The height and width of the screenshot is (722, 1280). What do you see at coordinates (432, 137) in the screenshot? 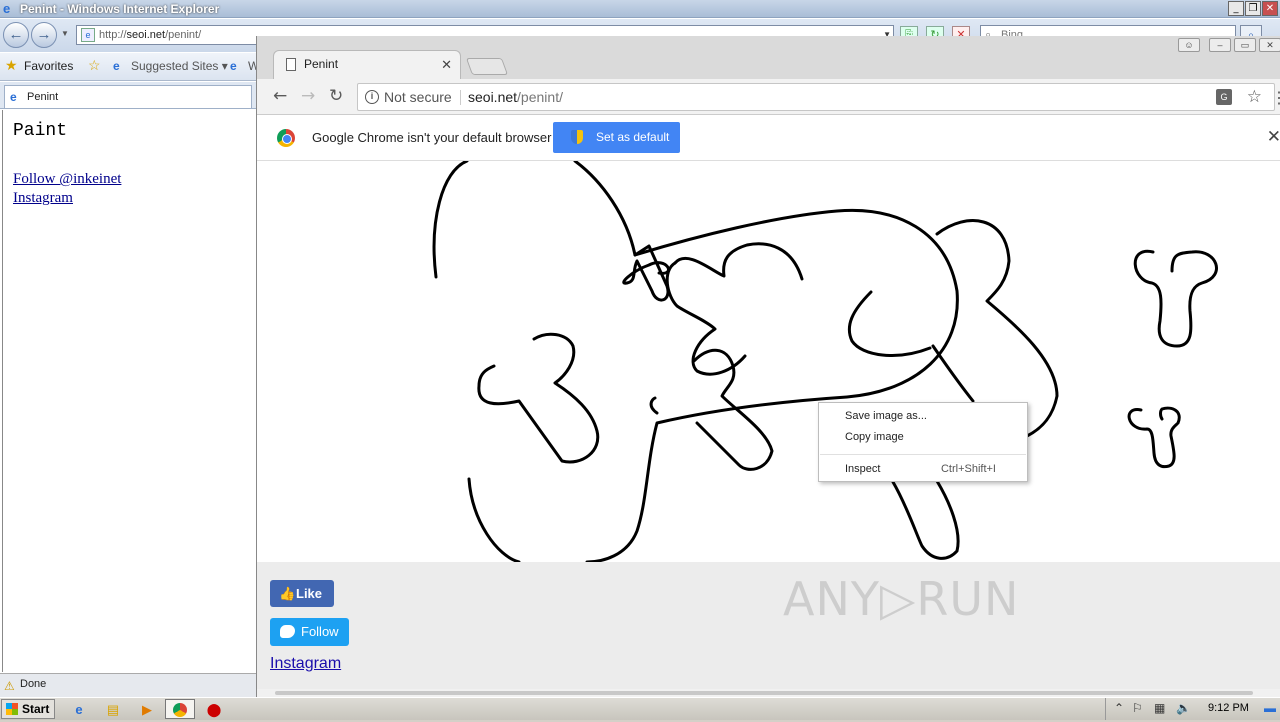
I see `infobar-message: Google Chrome isn't your default browser` at bounding box center [432, 137].